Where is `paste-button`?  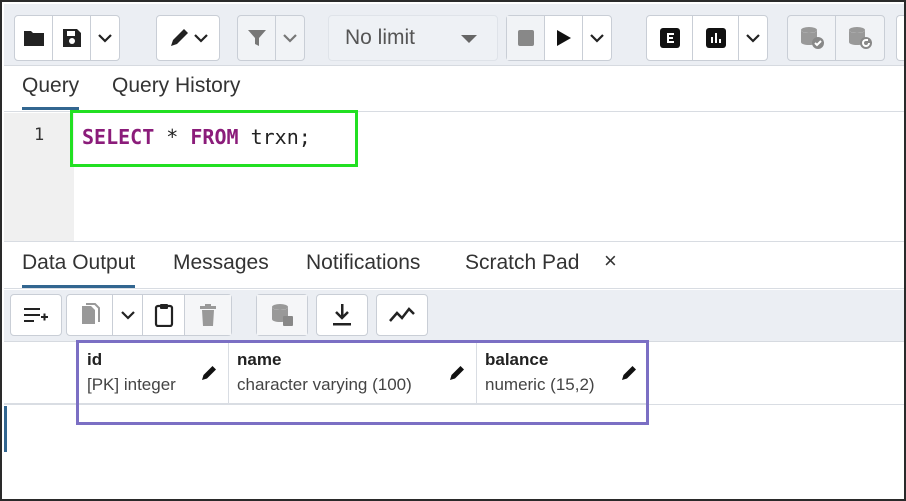
paste-button is located at coordinates (164, 315).